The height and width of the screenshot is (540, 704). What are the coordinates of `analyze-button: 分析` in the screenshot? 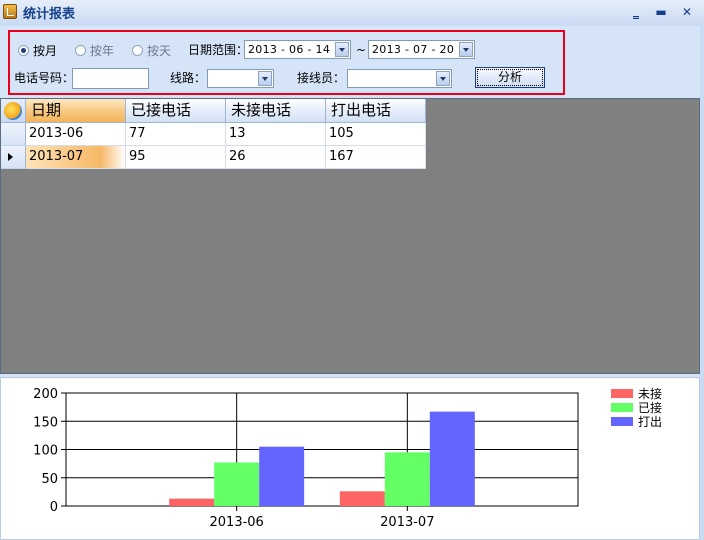 It's located at (510, 77).